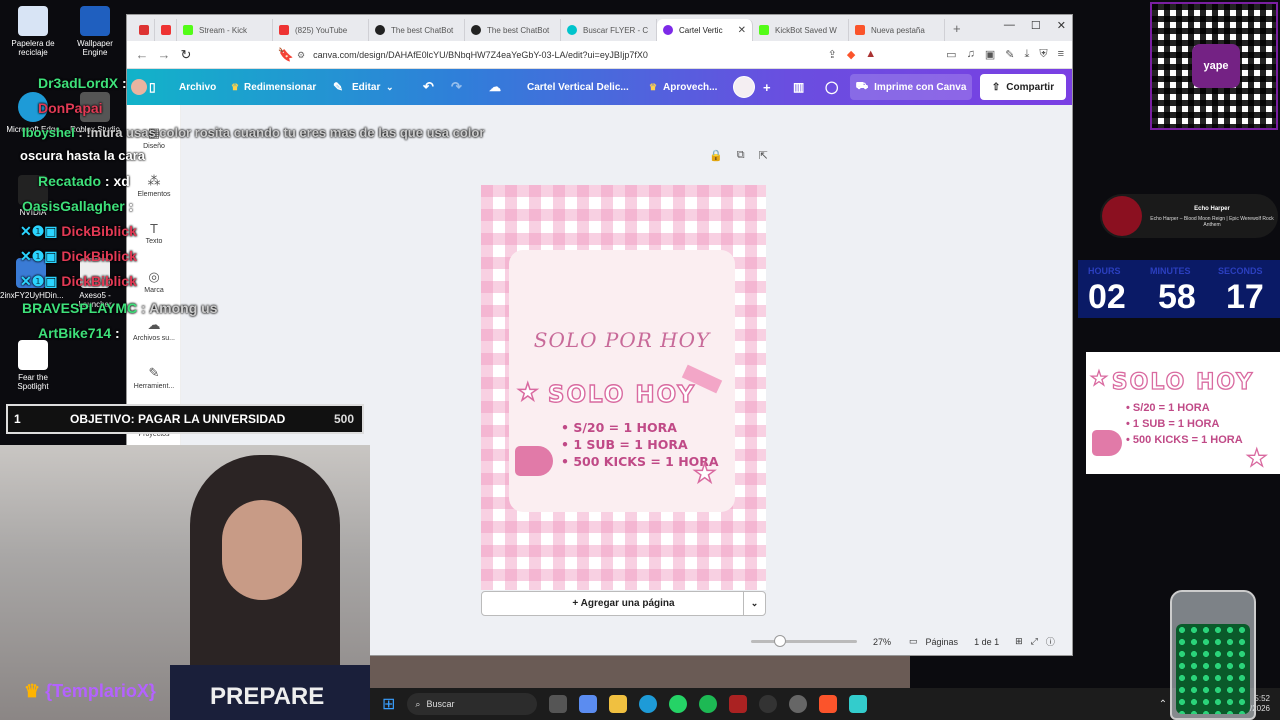 The image size is (1280, 720). I want to click on notepad-icon, so click(858, 704).